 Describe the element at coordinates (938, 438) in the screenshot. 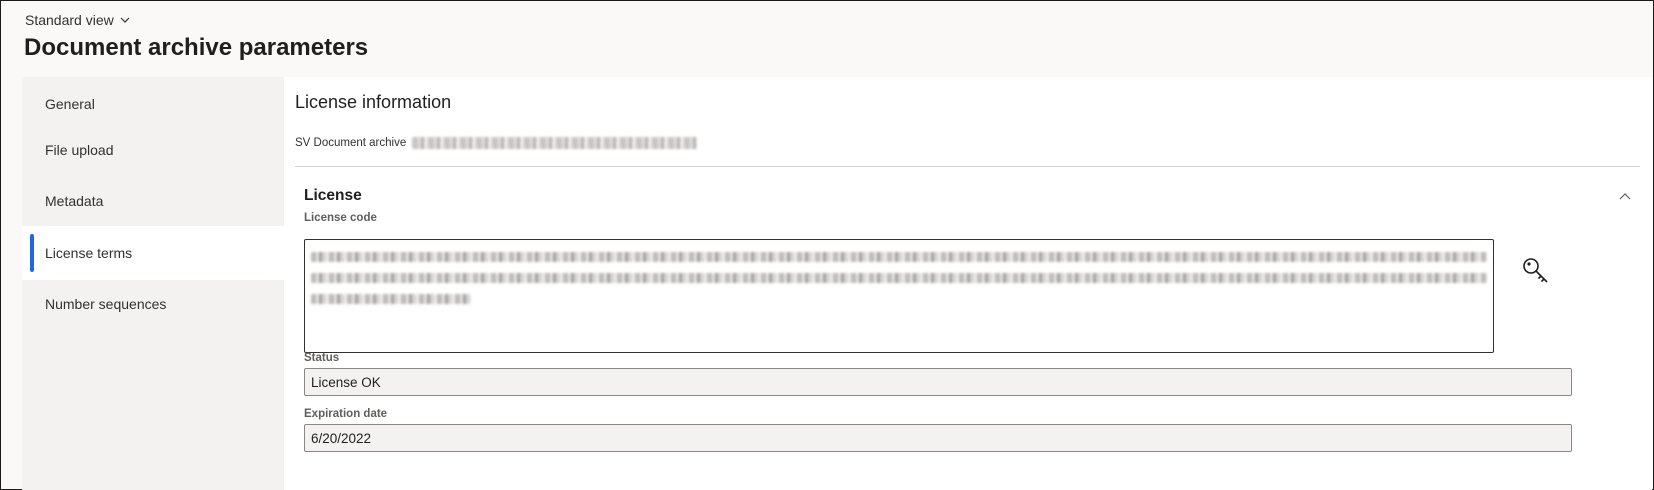

I see `expiration-date-field: 6/20/2022` at that location.